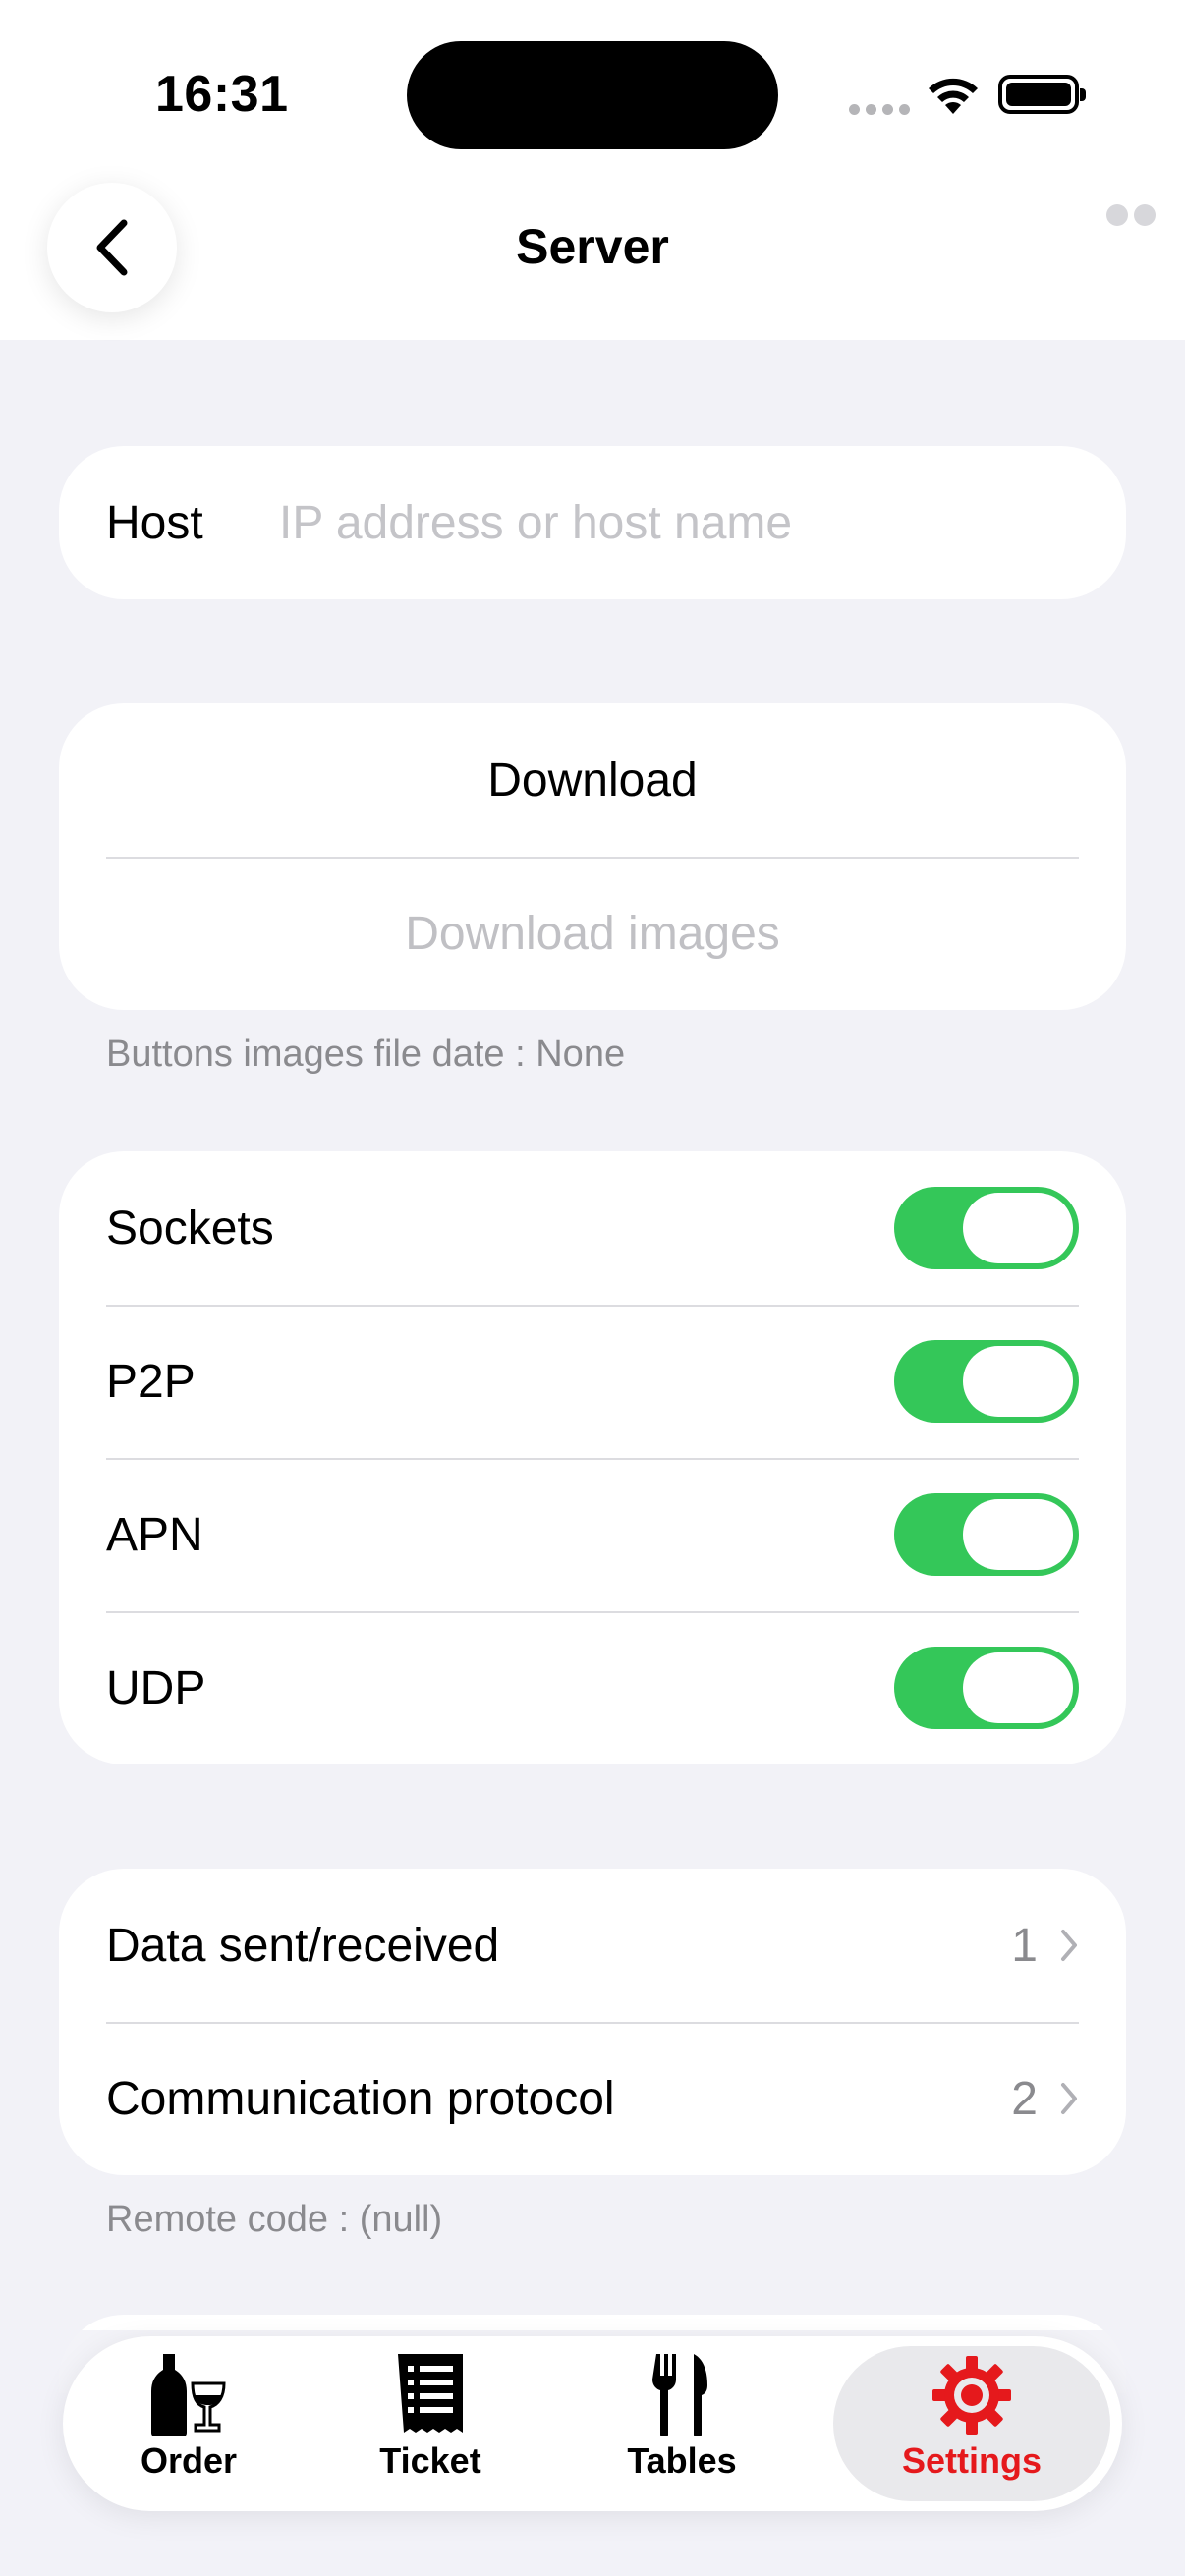 Image resolution: width=1185 pixels, height=2576 pixels. Describe the element at coordinates (151, 1381) in the screenshot. I see `toggle-label: P2P` at that location.